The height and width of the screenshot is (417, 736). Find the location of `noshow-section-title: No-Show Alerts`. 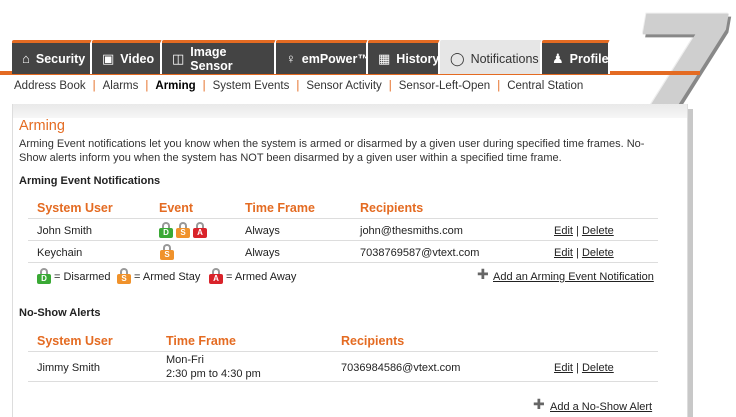

noshow-section-title: No-Show Alerts is located at coordinates (60, 313).